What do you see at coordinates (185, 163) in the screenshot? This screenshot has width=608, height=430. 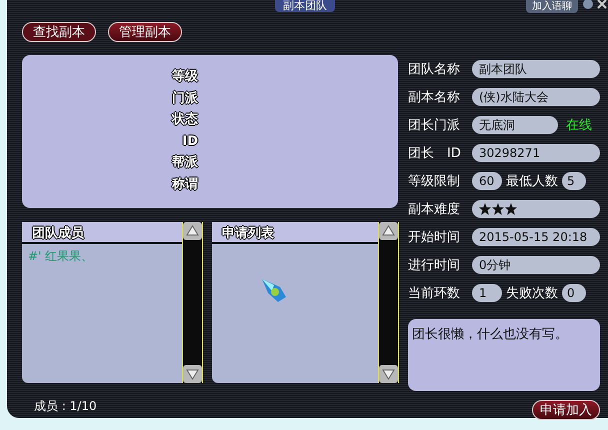 I see `info-label: 帮派` at bounding box center [185, 163].